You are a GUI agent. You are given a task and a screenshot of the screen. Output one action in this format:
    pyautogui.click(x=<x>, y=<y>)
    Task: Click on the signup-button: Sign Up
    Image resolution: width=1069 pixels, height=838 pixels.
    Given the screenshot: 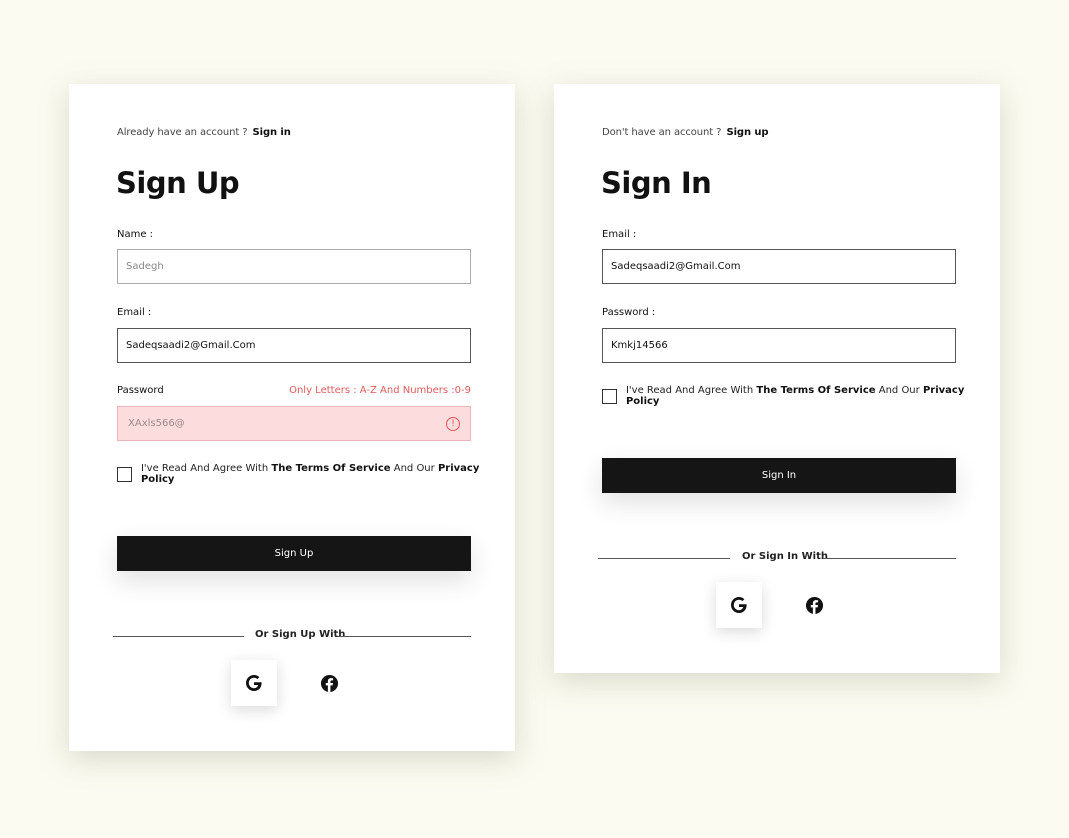 What is the action you would take?
    pyautogui.click(x=294, y=553)
    